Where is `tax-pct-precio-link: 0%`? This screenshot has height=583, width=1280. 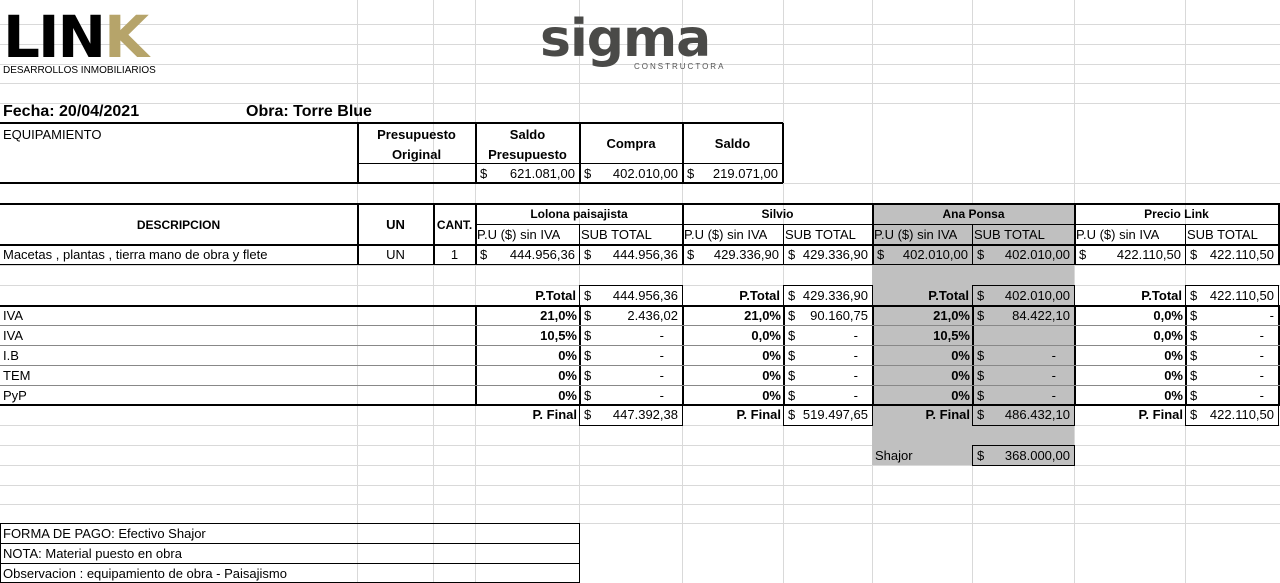
tax-pct-precio-link: 0% is located at coordinates (1173, 395).